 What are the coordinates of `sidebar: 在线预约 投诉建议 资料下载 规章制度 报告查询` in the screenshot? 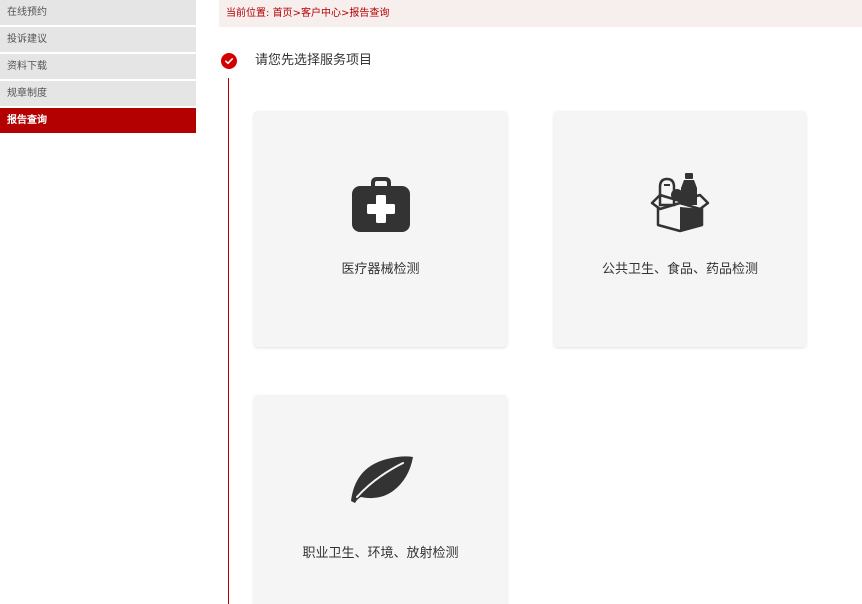 It's located at (98, 67).